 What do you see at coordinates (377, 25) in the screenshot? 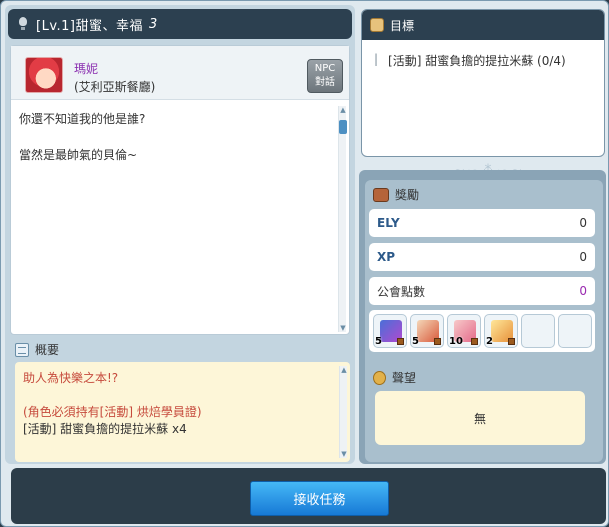
I see `scroll-icon` at bounding box center [377, 25].